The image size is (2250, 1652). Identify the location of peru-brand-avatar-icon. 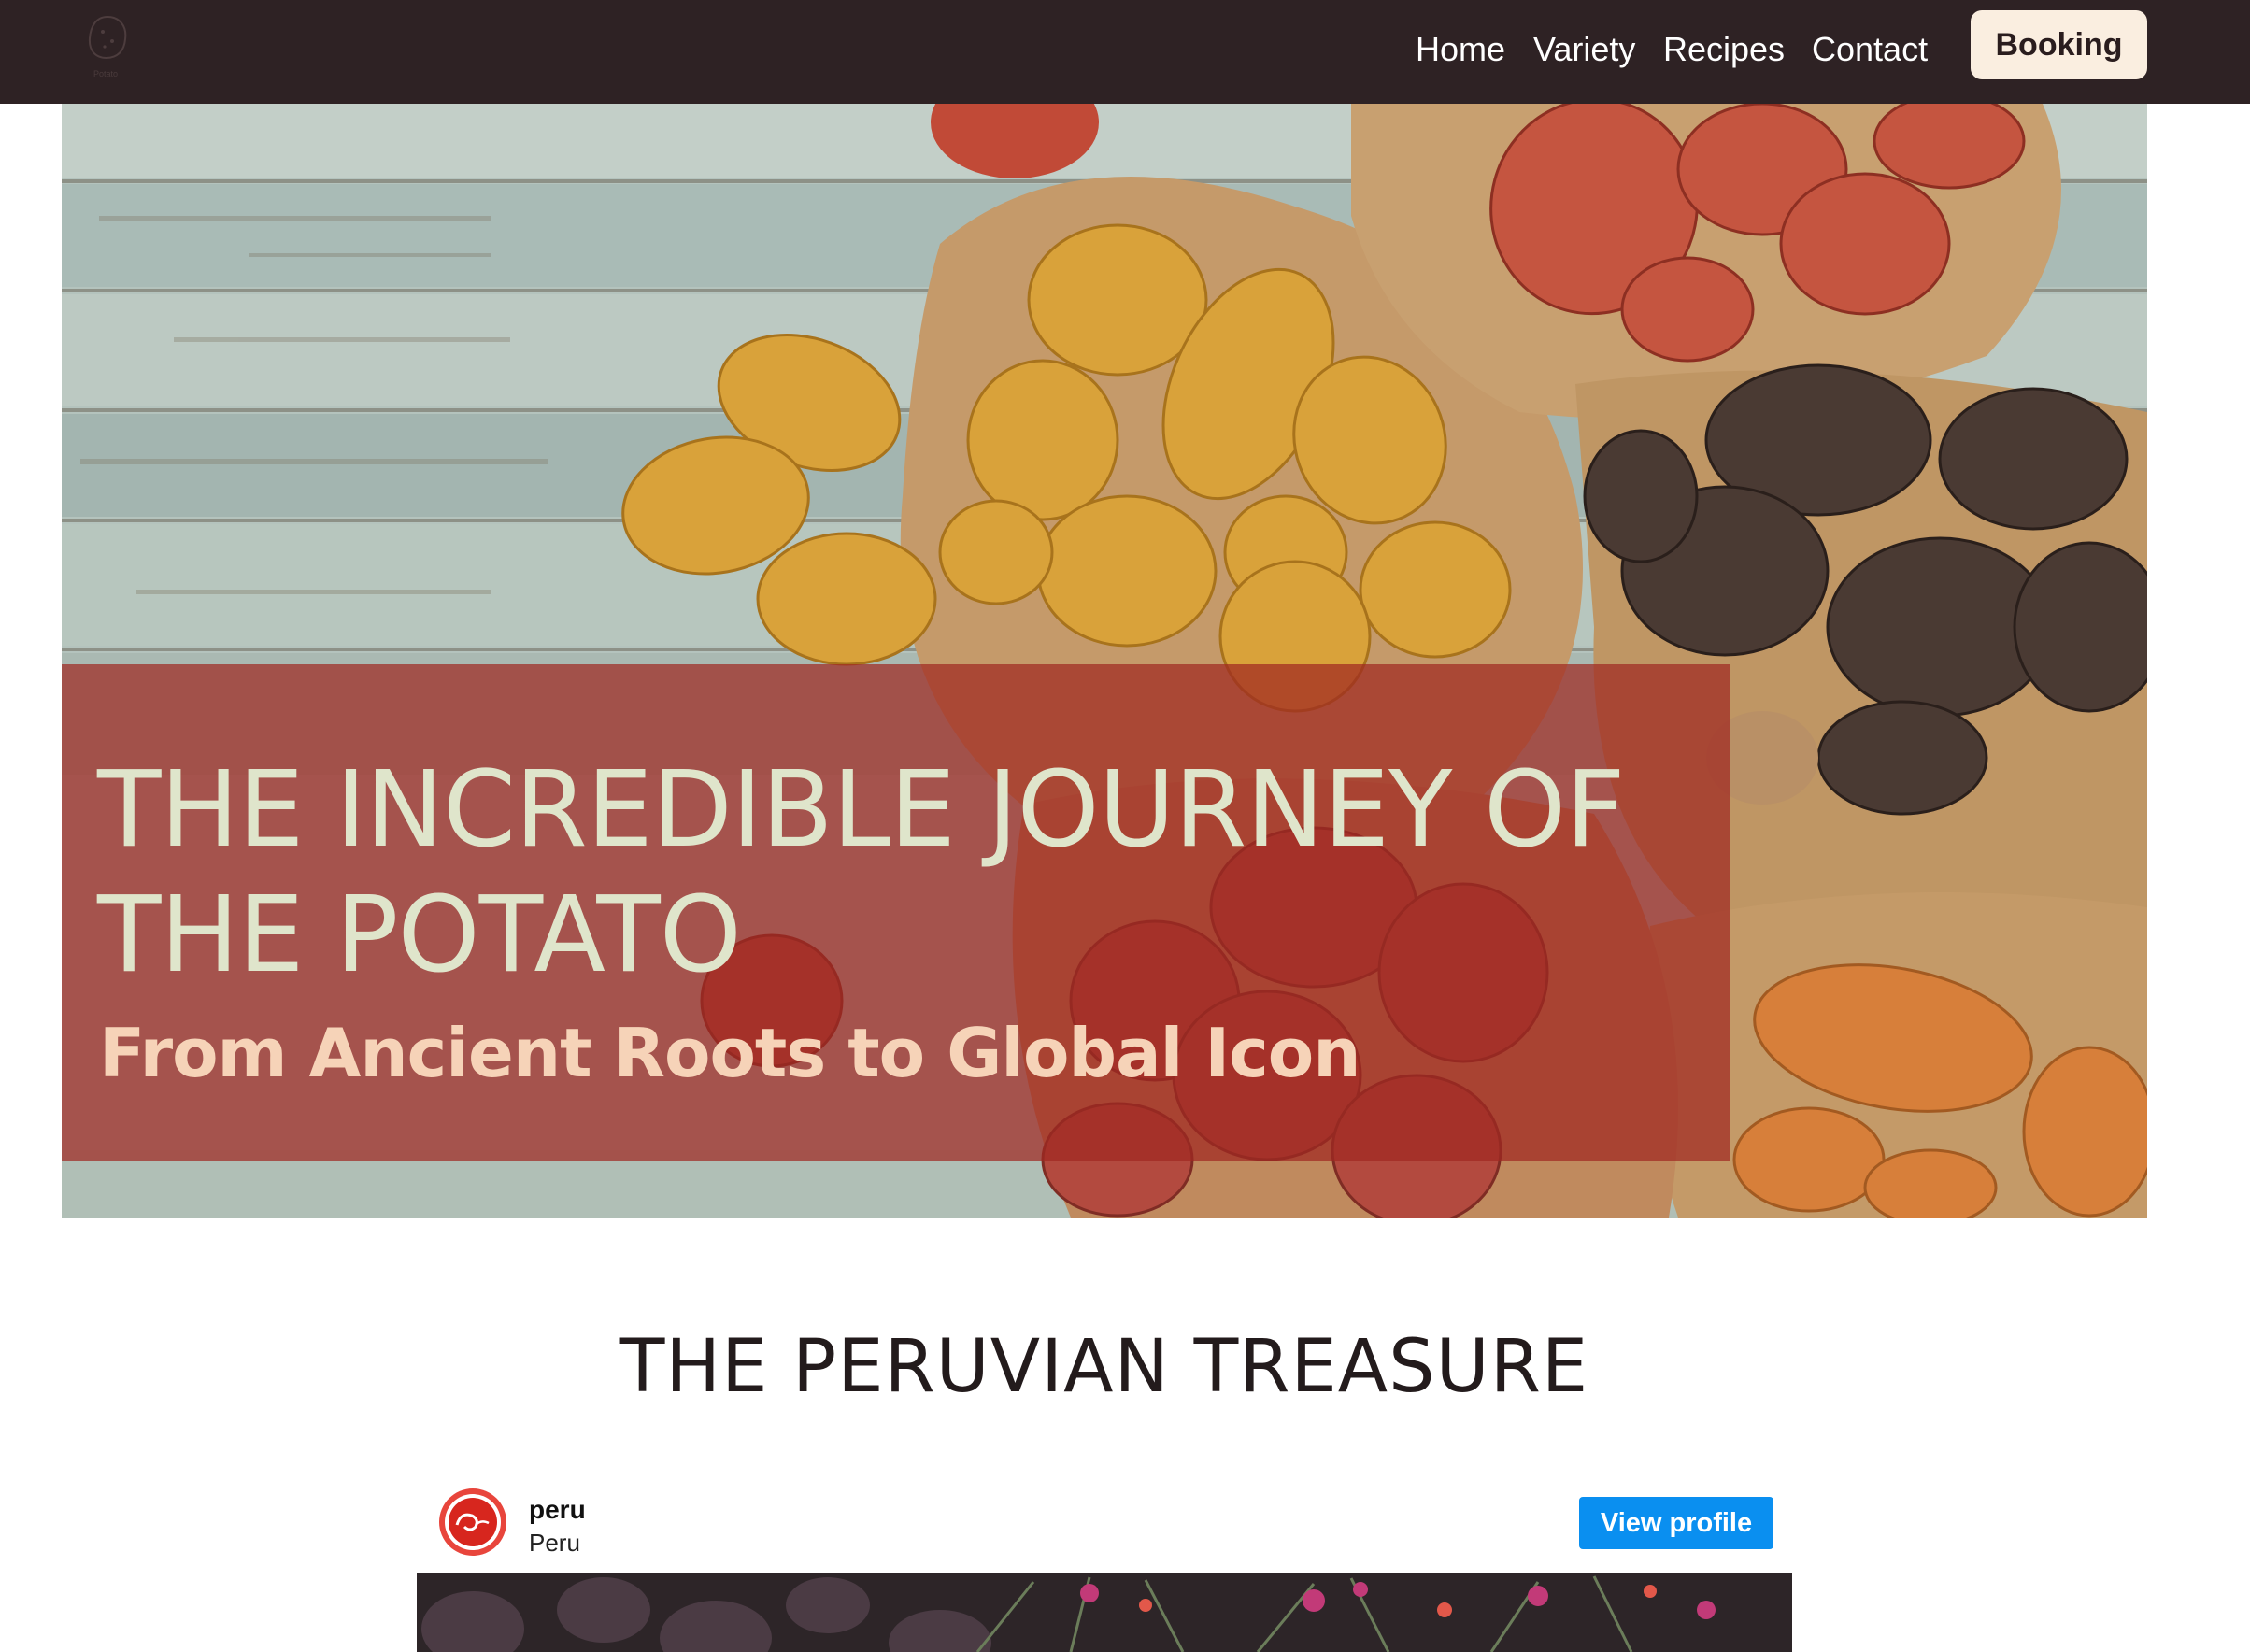
(472, 1522).